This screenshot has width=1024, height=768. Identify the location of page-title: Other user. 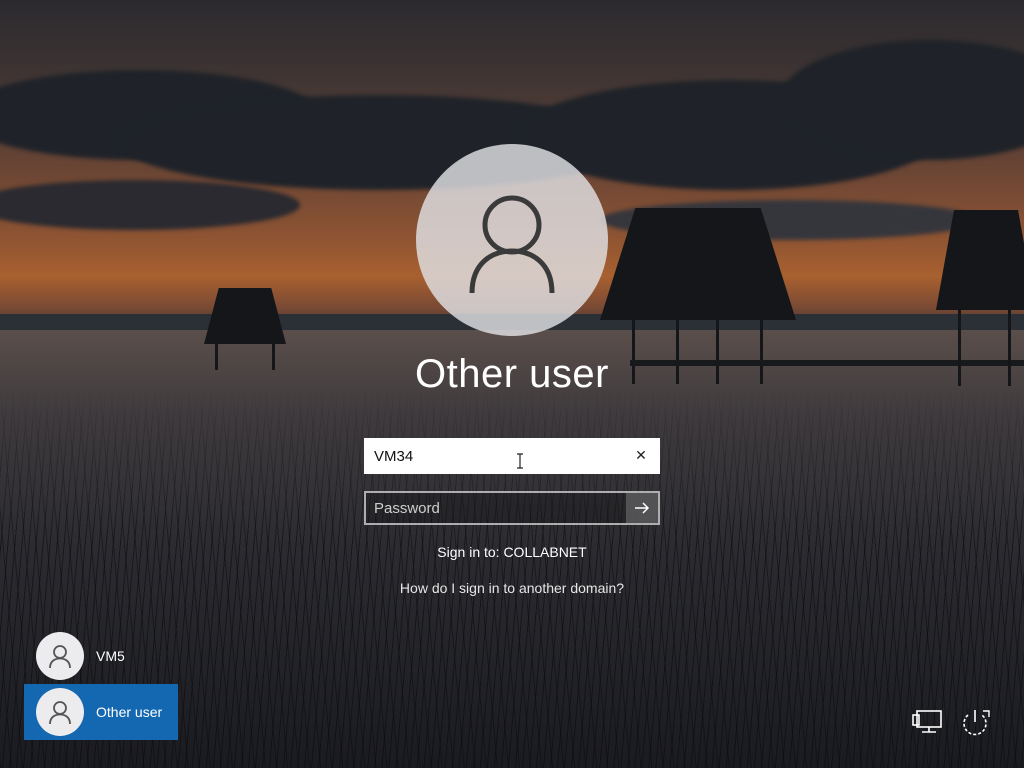
(512, 374).